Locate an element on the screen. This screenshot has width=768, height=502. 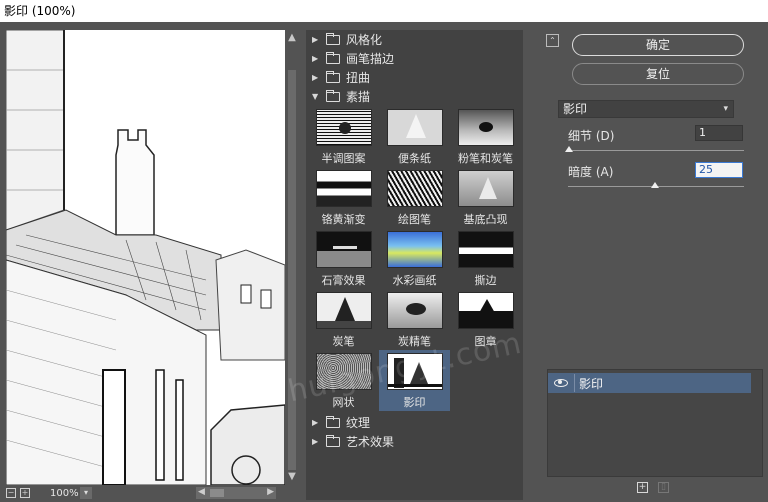
filter-conte-crayon: 炭精笔 is located at coordinates (414, 319).